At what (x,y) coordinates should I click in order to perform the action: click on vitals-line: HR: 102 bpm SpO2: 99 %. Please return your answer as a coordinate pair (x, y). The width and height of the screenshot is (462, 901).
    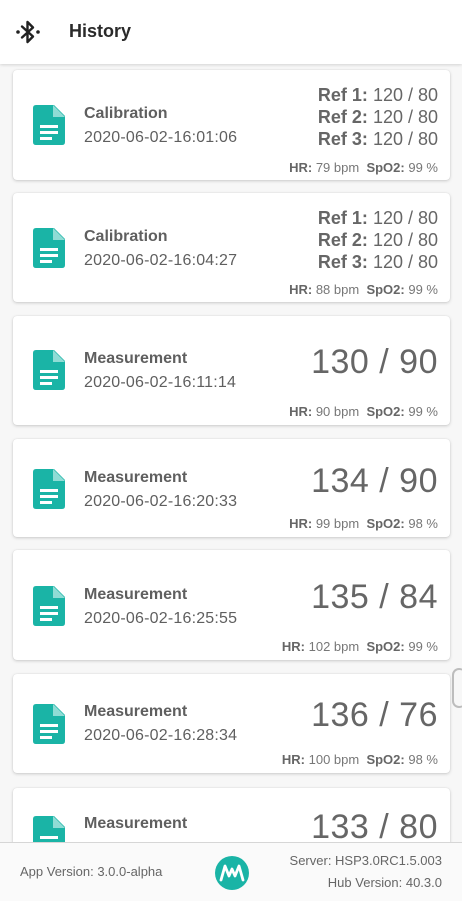
    Looking at the image, I should click on (360, 646).